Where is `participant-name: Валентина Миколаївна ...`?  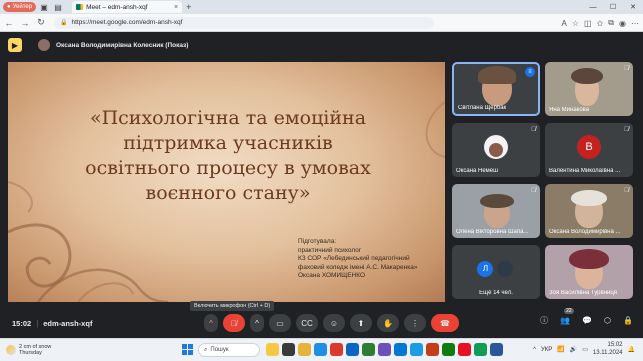
participant-name: Валентина Миколаївна ... is located at coordinates (585, 171).